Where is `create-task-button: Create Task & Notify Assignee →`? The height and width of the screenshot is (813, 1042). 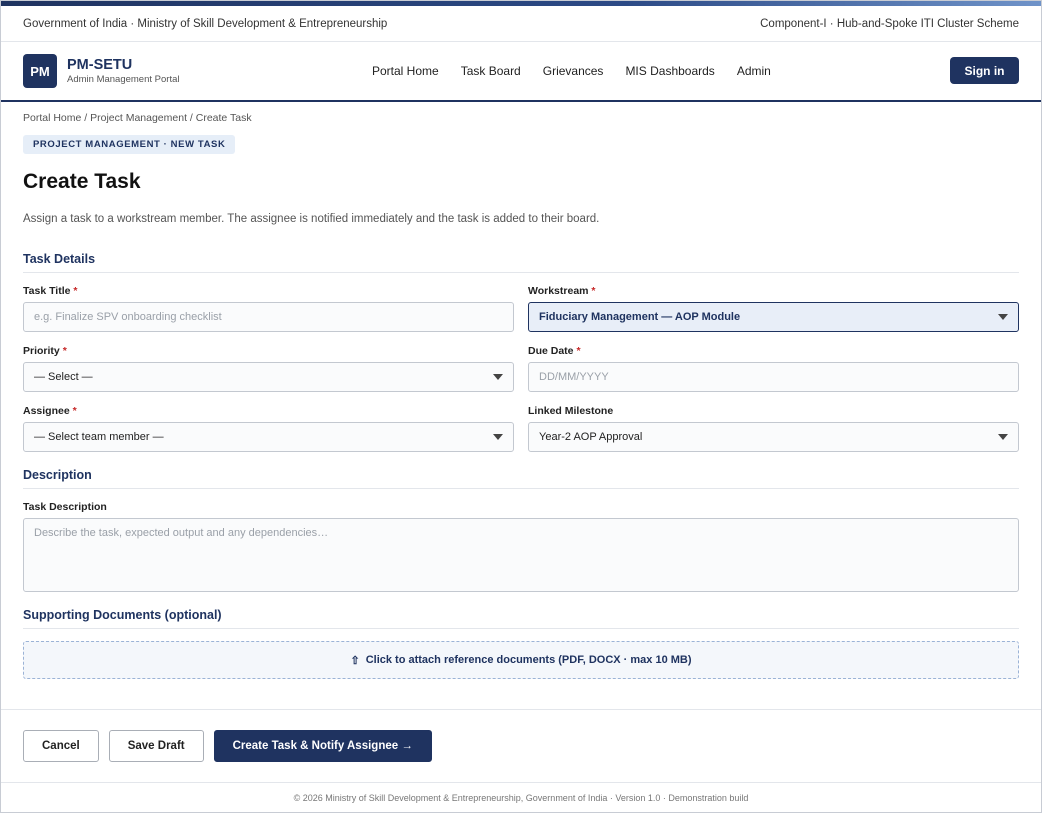 create-task-button: Create Task & Notify Assignee → is located at coordinates (322, 746).